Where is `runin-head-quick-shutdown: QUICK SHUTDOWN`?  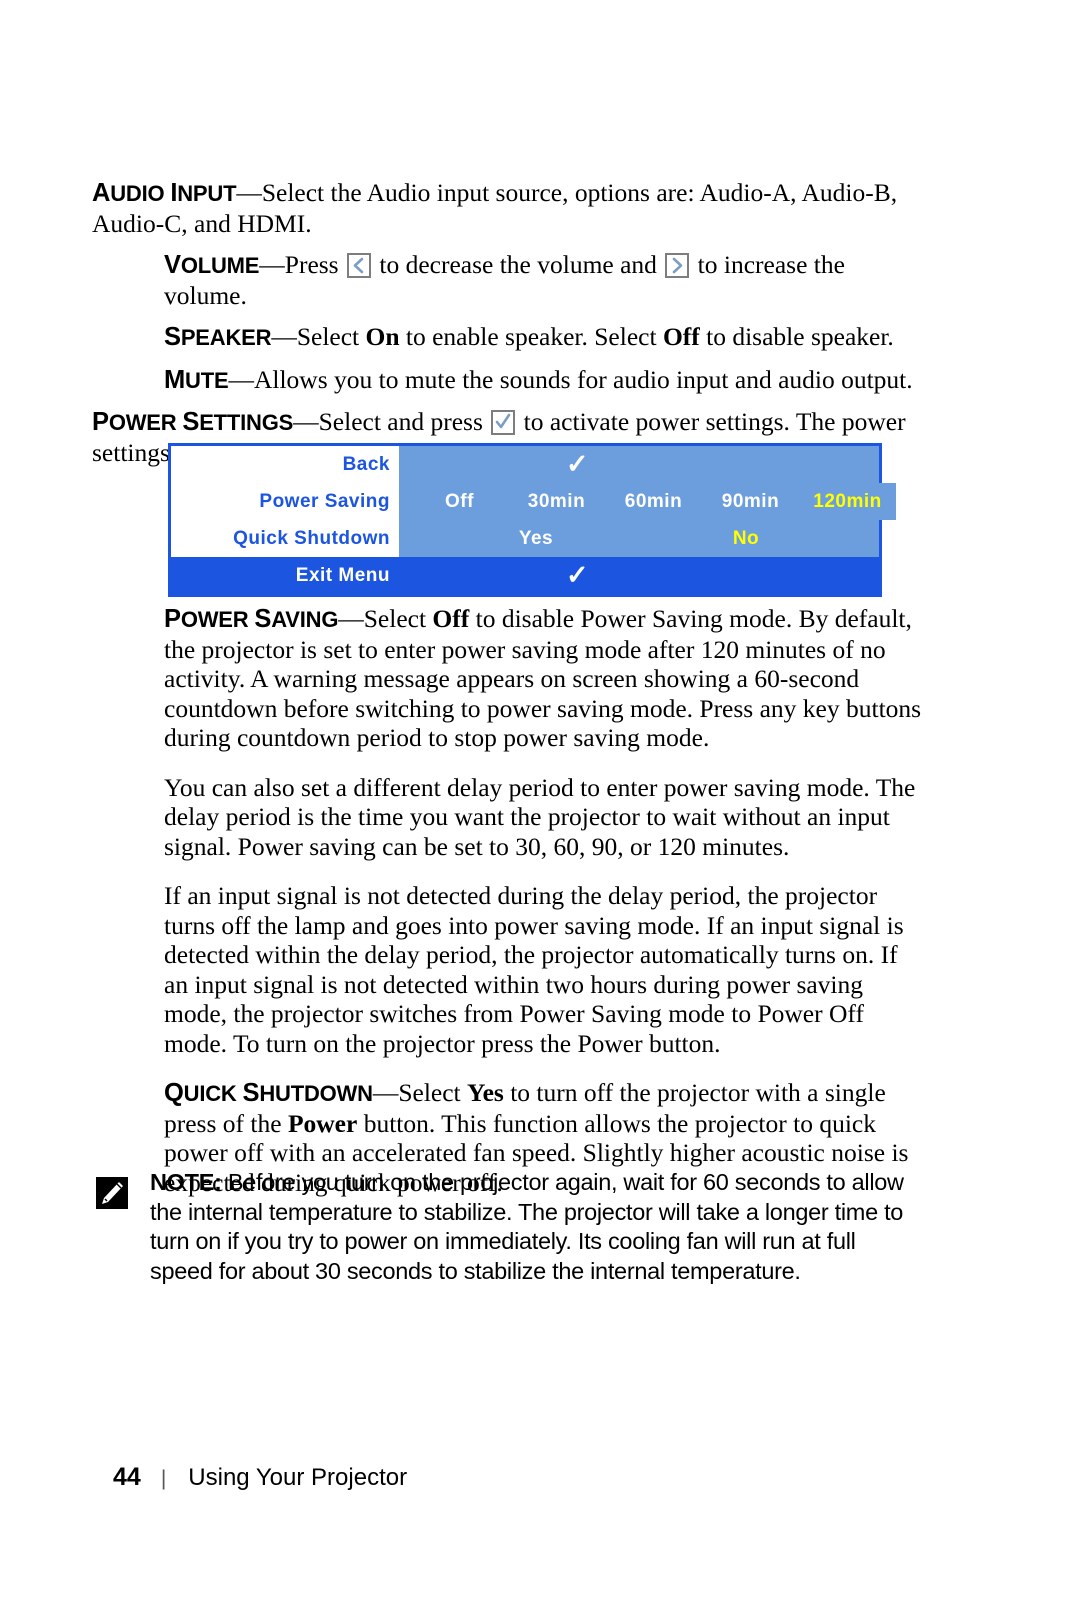 runin-head-quick-shutdown: QUICK SHUTDOWN is located at coordinates (268, 1093).